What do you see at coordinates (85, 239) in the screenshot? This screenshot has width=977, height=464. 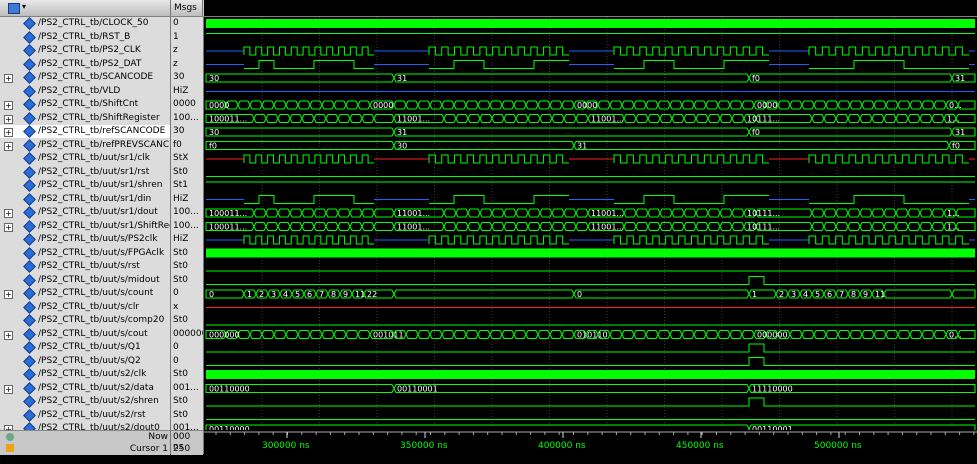 I see `signal-row: /PS2_CTRL_tb/uut/s/PS2clk` at bounding box center [85, 239].